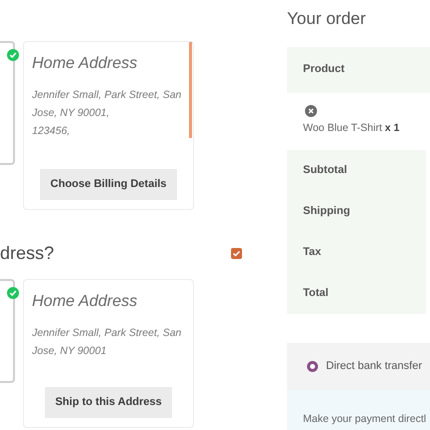 The height and width of the screenshot is (430, 430). Describe the element at coordinates (108, 184) in the screenshot. I see `address-button: Choose Billing Details` at that location.